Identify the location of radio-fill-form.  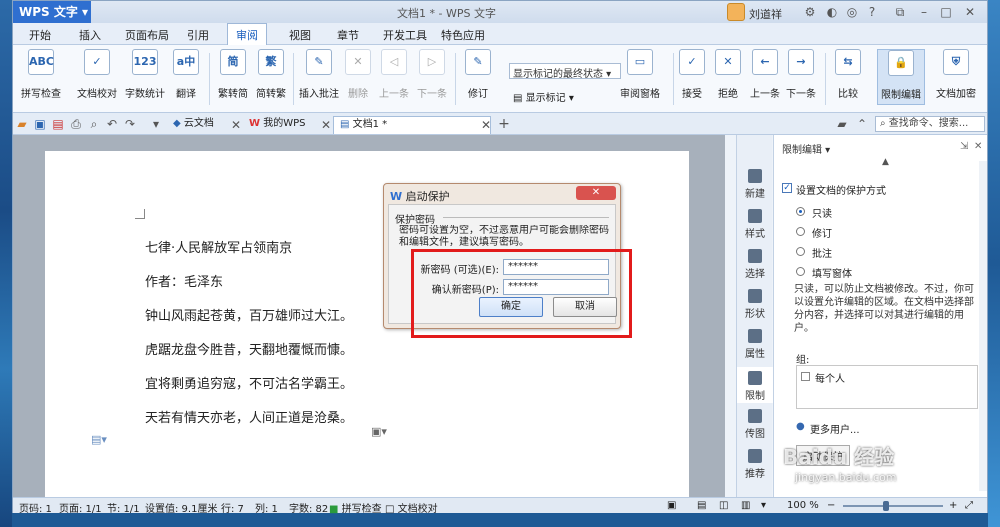
(800, 271).